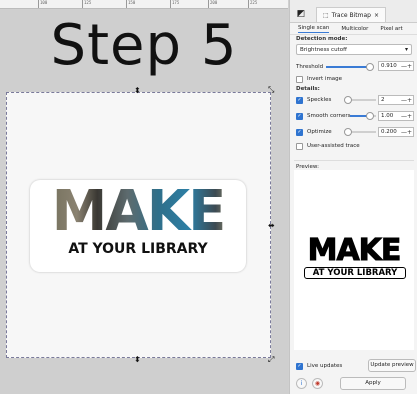 Image resolution: width=417 pixels, height=394 pixels. I want to click on invert-image-row: Invert image, so click(355, 79).